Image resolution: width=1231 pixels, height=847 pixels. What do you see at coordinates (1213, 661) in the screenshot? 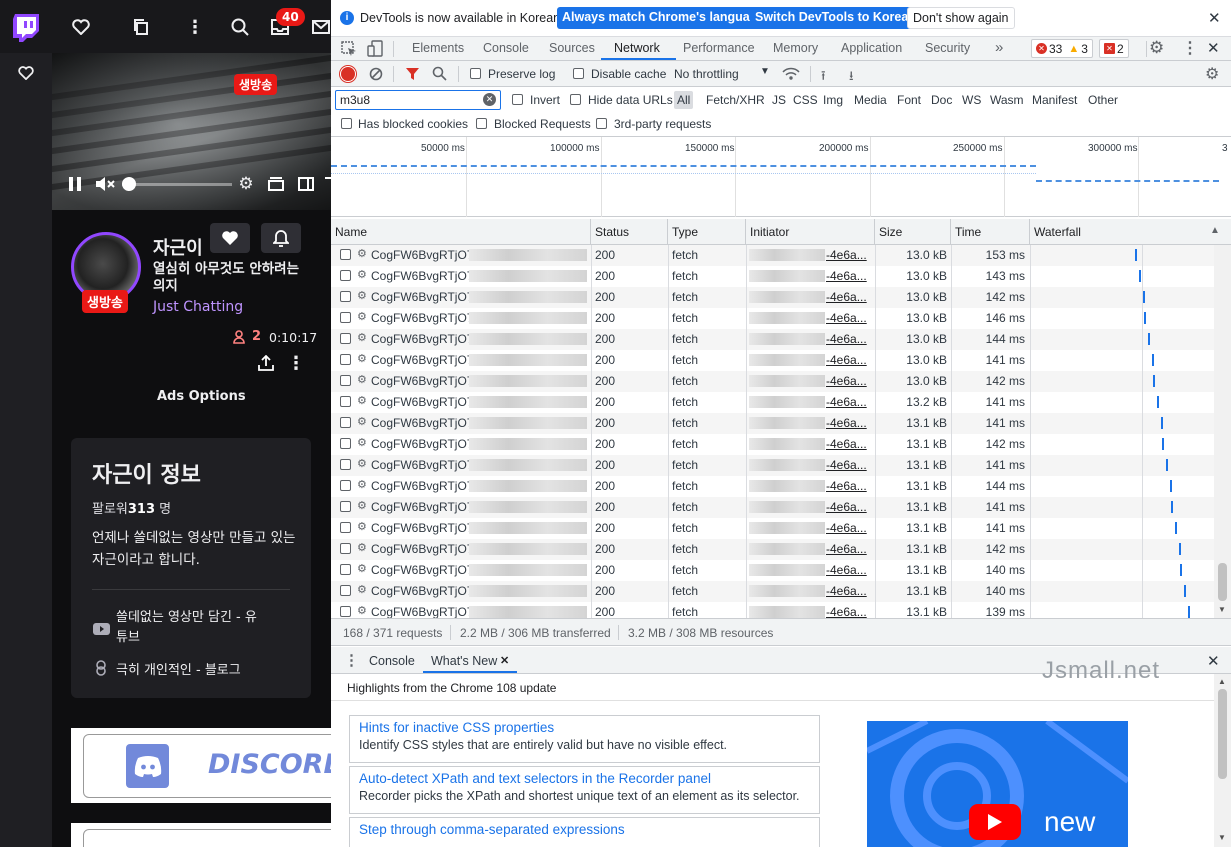
I see `drawer-close-icon: ✕` at bounding box center [1213, 661].